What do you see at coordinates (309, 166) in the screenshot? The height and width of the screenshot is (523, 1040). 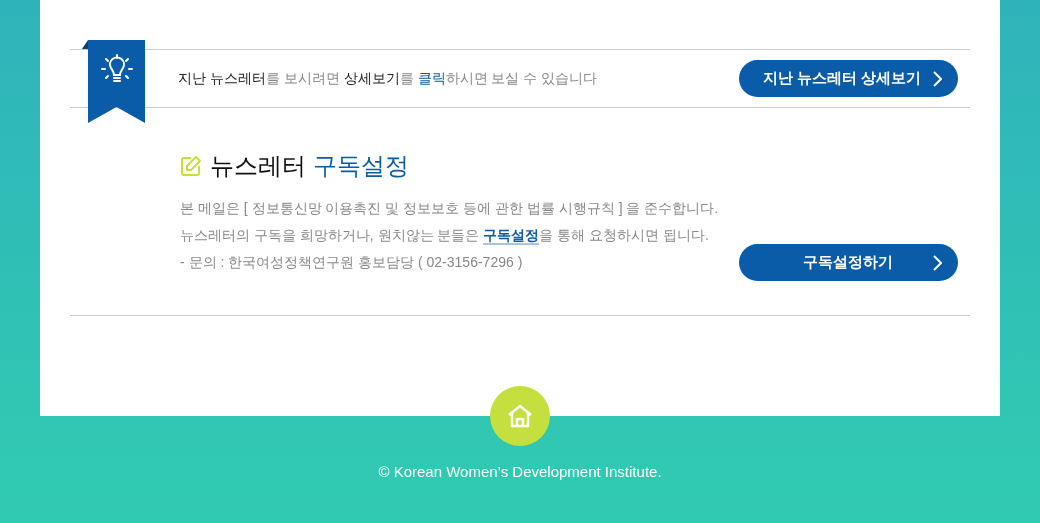 I see `section-title: 뉴스레터 구독설정` at bounding box center [309, 166].